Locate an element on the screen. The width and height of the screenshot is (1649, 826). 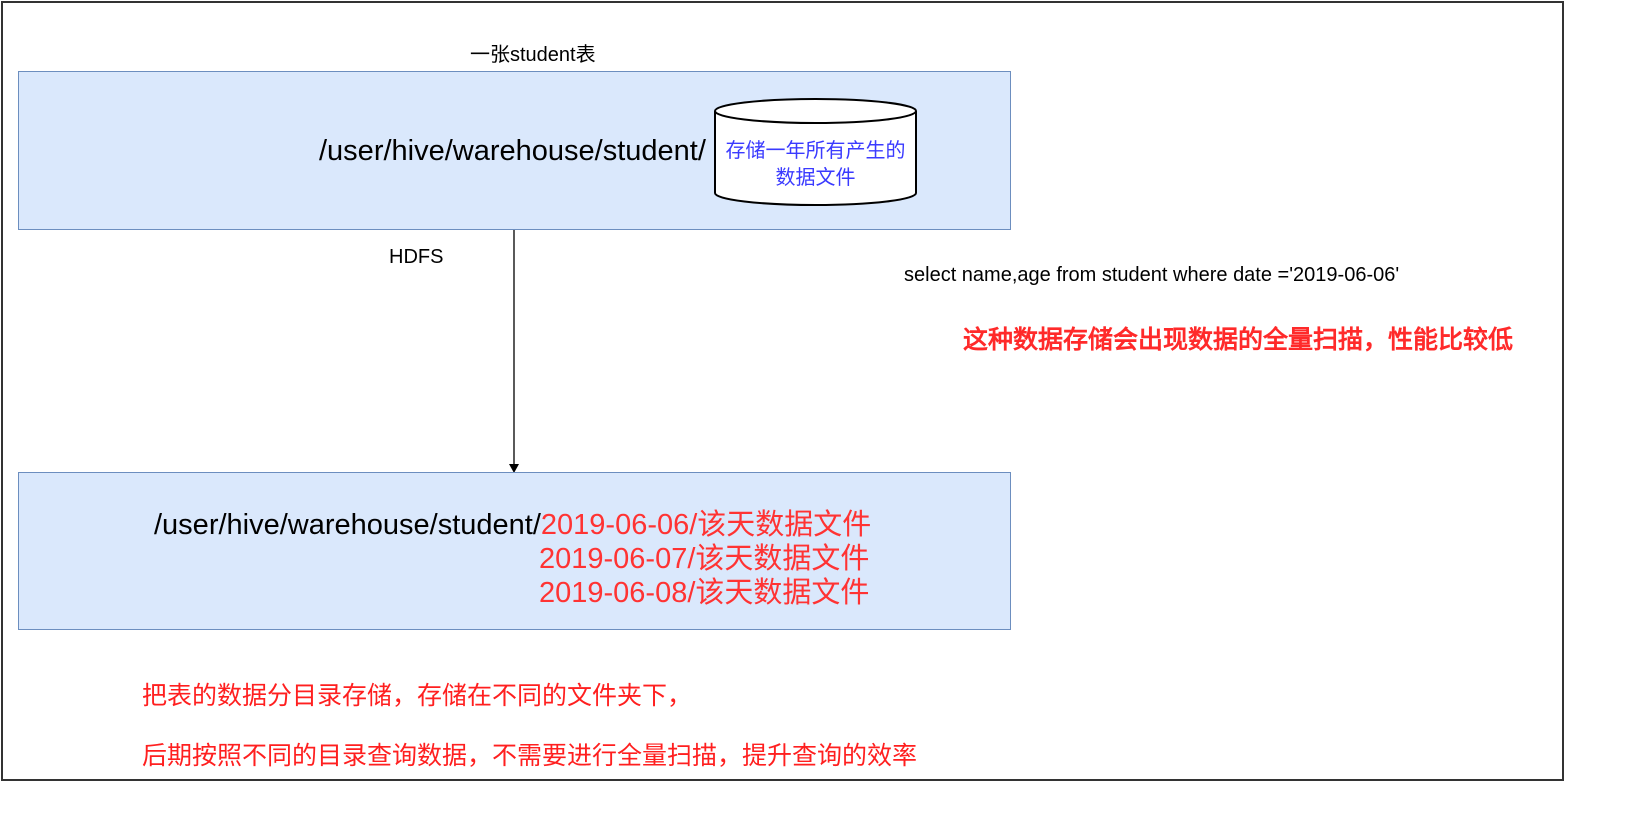
partition-path-prefix: /user/hive/warehouse/student/ is located at coordinates (347, 525).